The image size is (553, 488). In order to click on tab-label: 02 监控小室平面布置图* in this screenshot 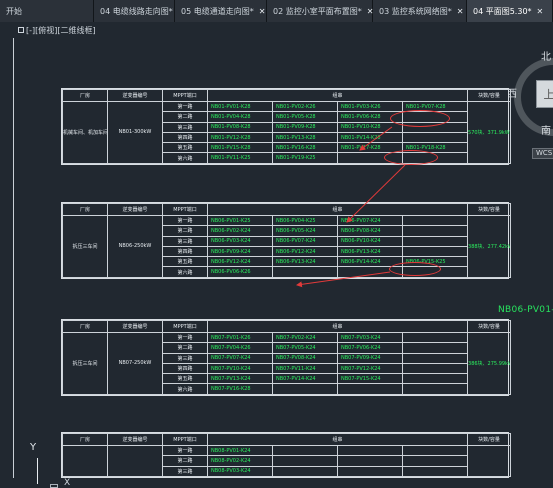, I will do `click(317, 11)`.